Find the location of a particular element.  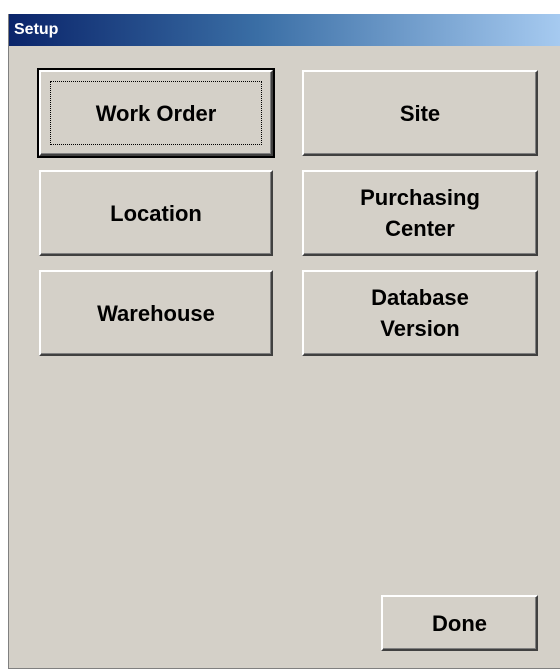

title-bar: Setup is located at coordinates (284, 30).